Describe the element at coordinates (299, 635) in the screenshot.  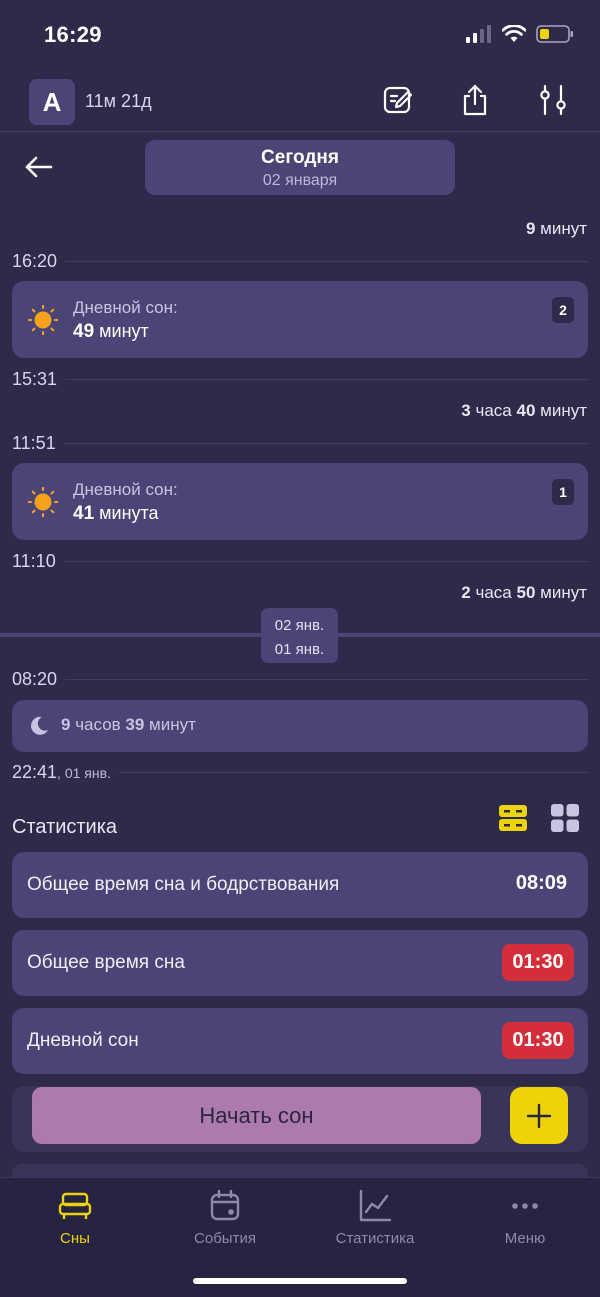
I see `day-boundary-chip: 02 янв. 01 янв.` at that location.